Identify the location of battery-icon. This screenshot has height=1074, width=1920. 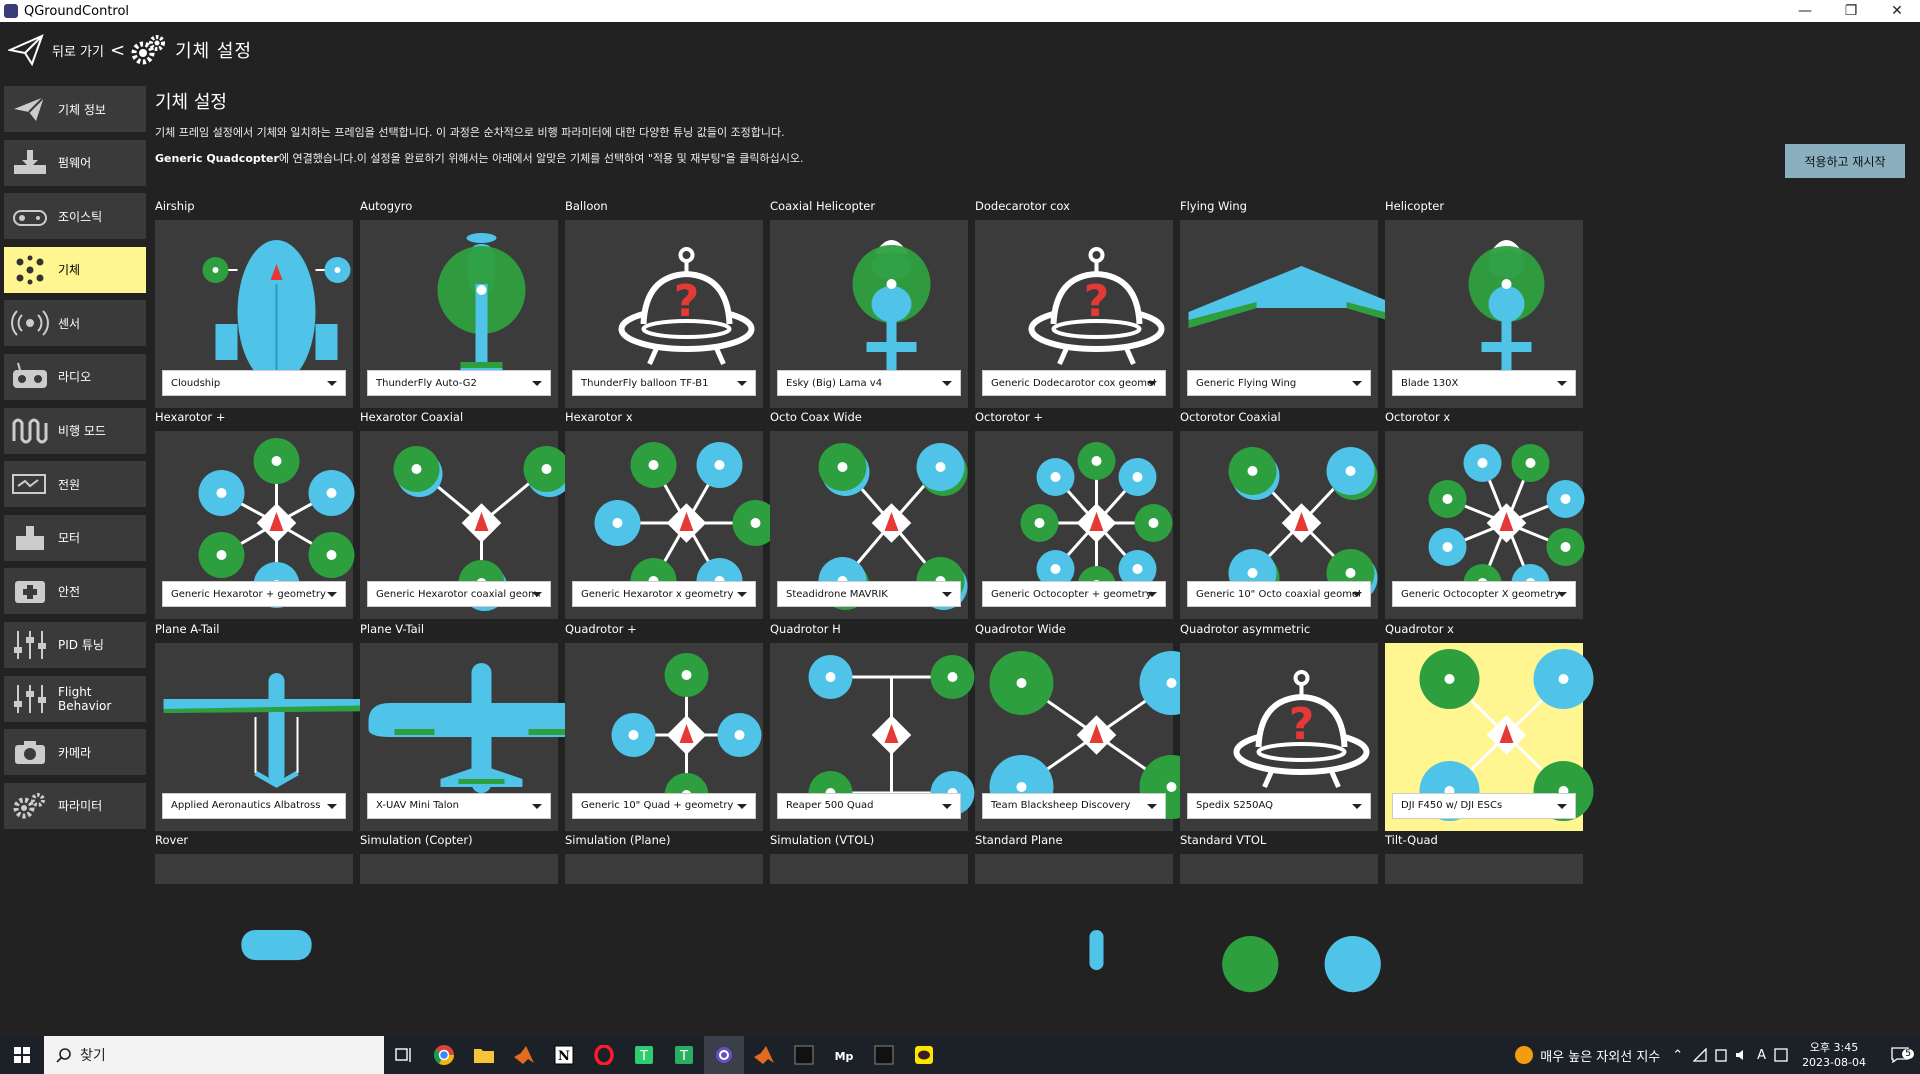
(1721, 1055).